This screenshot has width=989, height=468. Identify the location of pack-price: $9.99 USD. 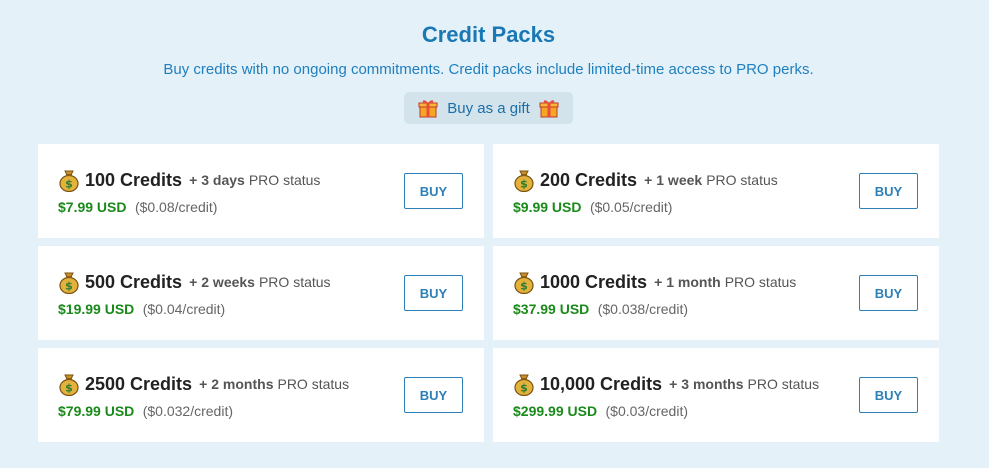
(547, 207).